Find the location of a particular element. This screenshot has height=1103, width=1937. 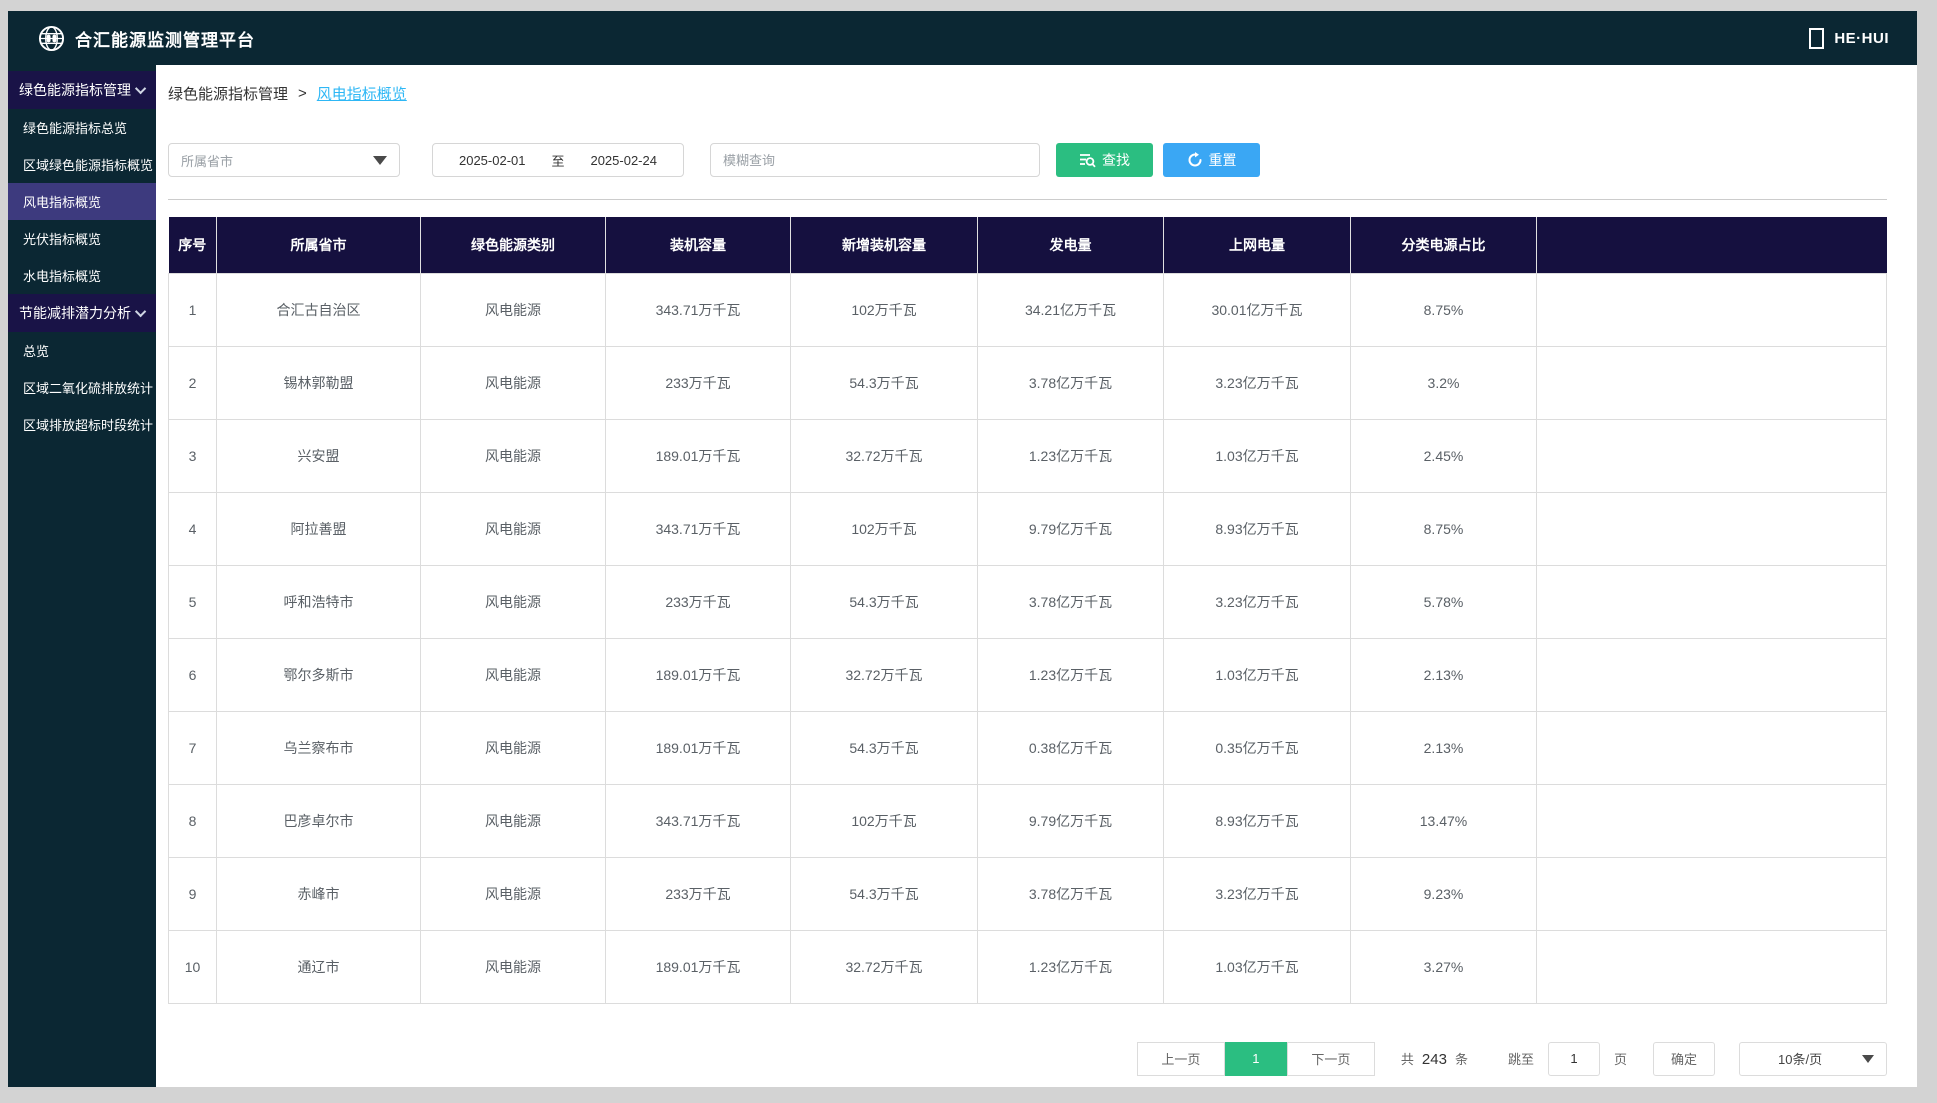

find-button-label: 查找 is located at coordinates (1116, 160).